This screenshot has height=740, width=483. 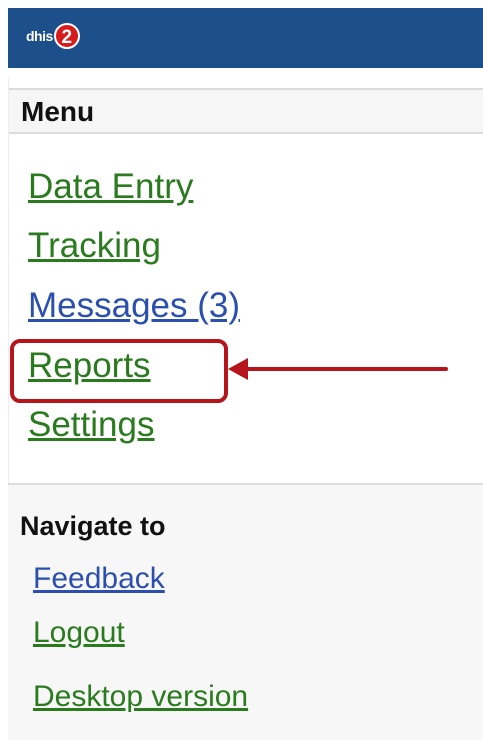 What do you see at coordinates (93, 526) in the screenshot?
I see `navigate-heading: Navigate to` at bounding box center [93, 526].